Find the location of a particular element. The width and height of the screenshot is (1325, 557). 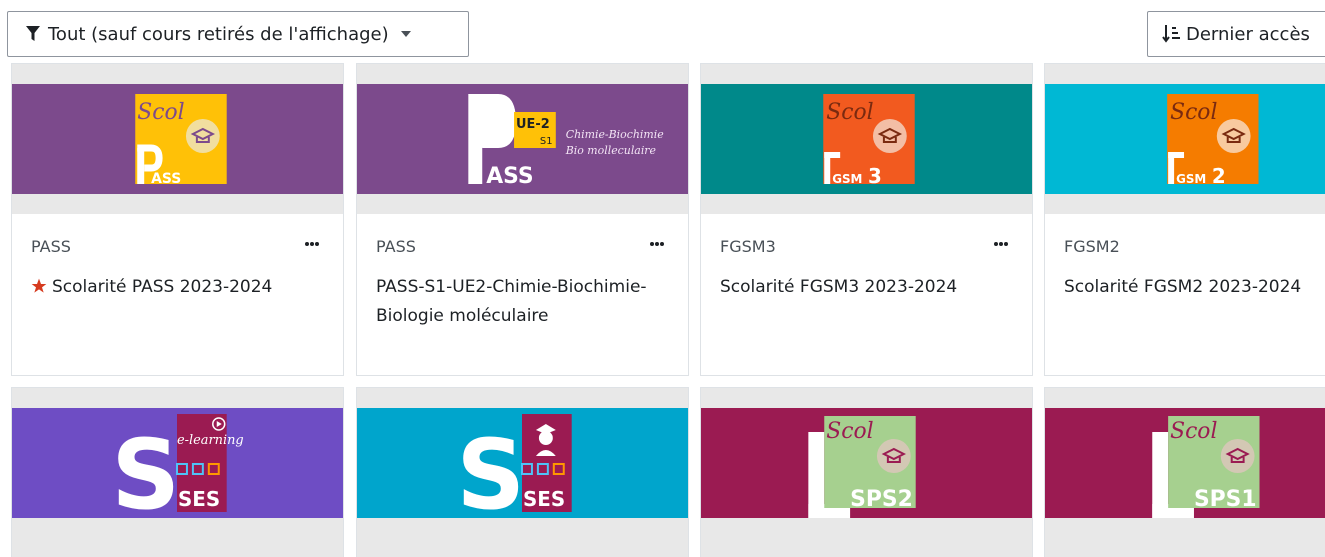

svg-text: UE-2 is located at coordinates (533, 124).